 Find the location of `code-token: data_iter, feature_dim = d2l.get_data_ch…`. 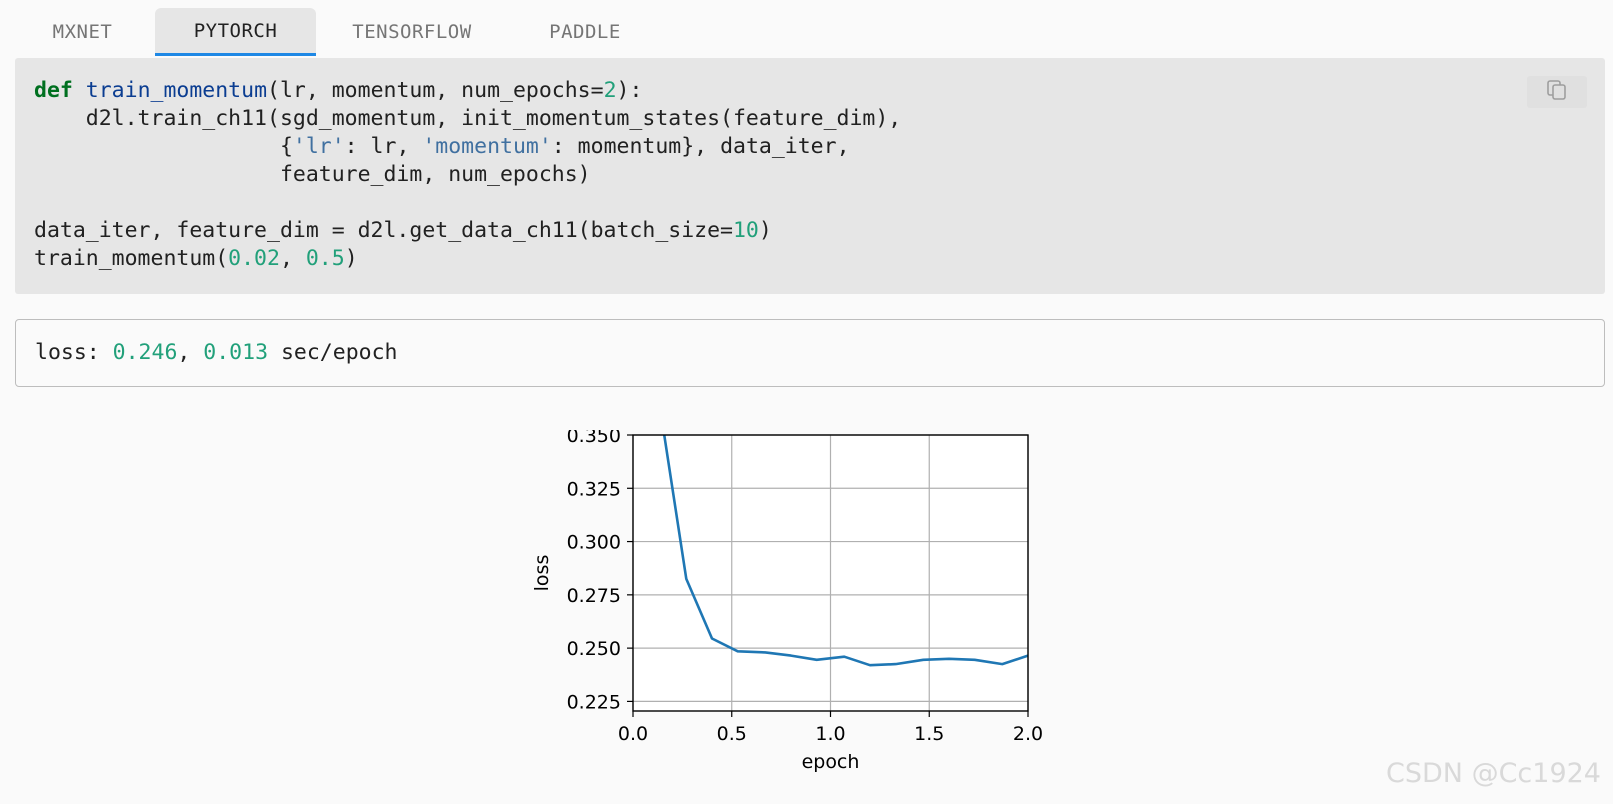

code-token: data_iter, feature_dim = d2l.get_data_ch… is located at coordinates (383, 230).